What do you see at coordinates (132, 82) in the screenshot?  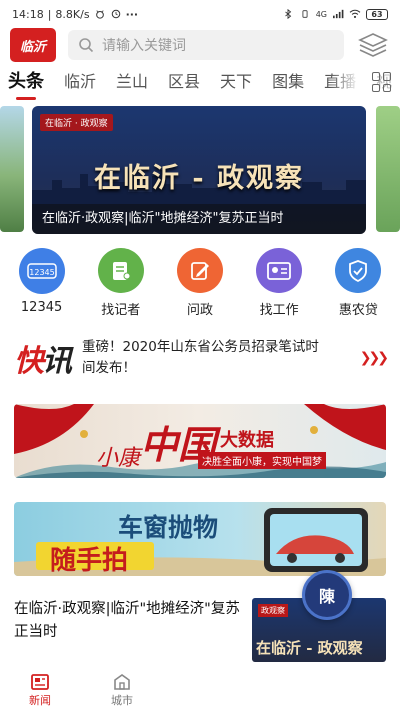 I see `tab-lanshan: 兰山` at bounding box center [132, 82].